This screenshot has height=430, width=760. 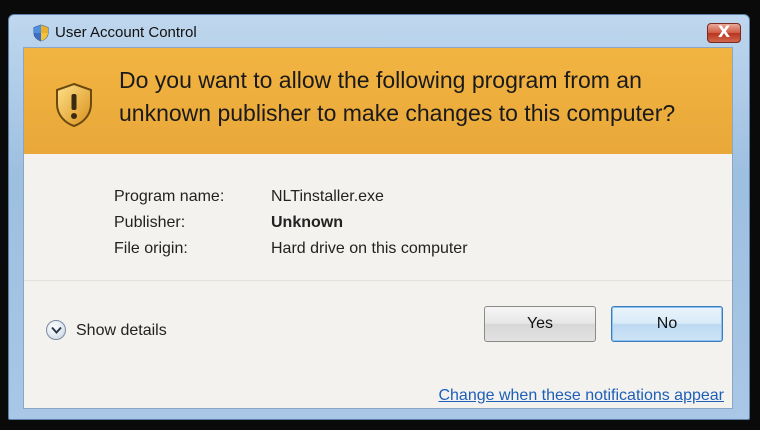 I want to click on program-name-label: Program name:, so click(x=169, y=196).